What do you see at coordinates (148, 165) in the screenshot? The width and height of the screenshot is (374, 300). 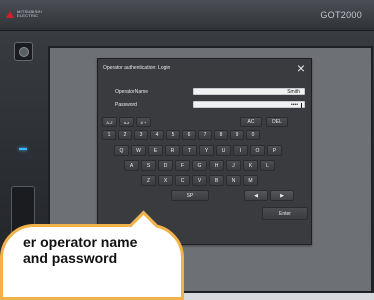 I see `key-s: S` at bounding box center [148, 165].